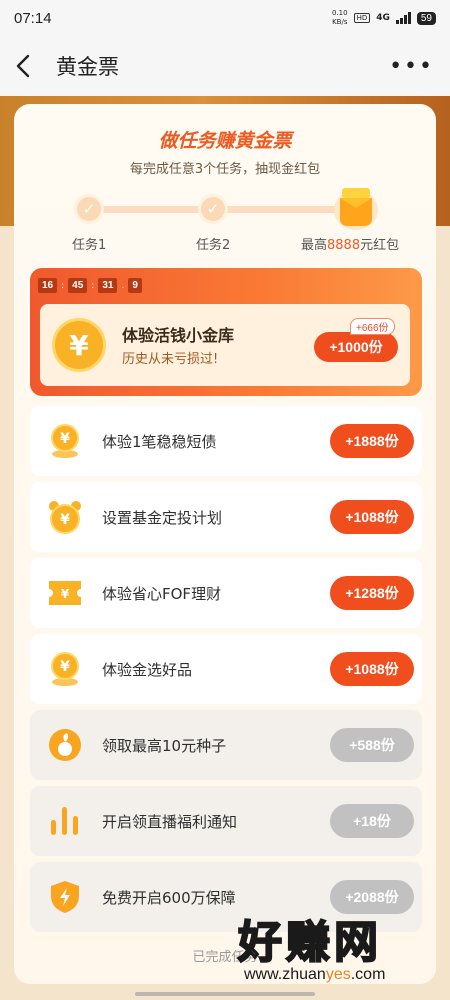 The width and height of the screenshot is (450, 1000). Describe the element at coordinates (108, 285) in the screenshot. I see `timer-seconds: 31` at that location.